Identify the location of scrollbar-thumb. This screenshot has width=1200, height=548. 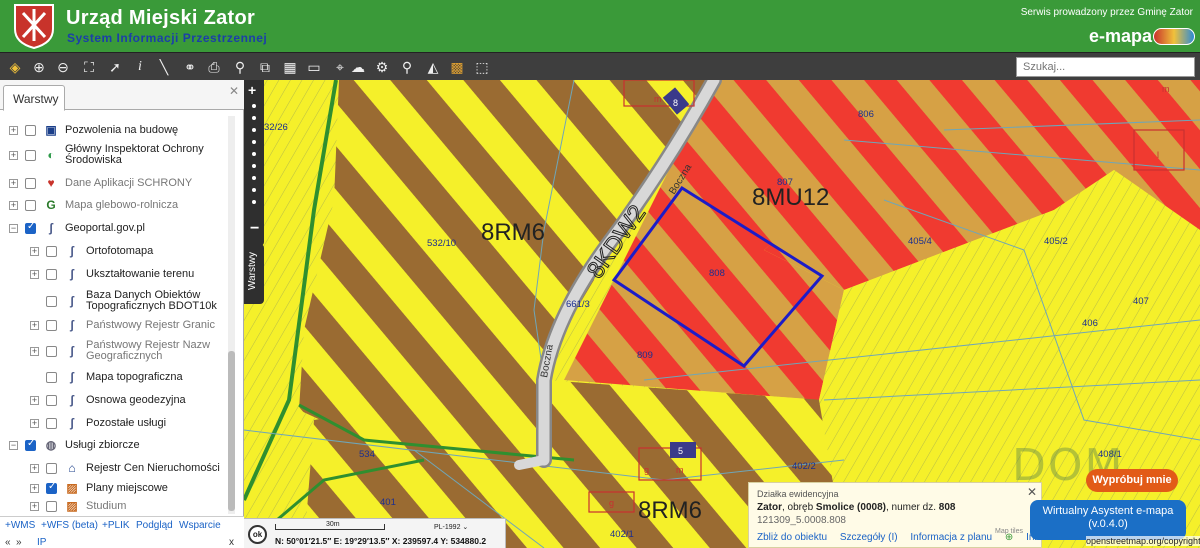
(231, 431).